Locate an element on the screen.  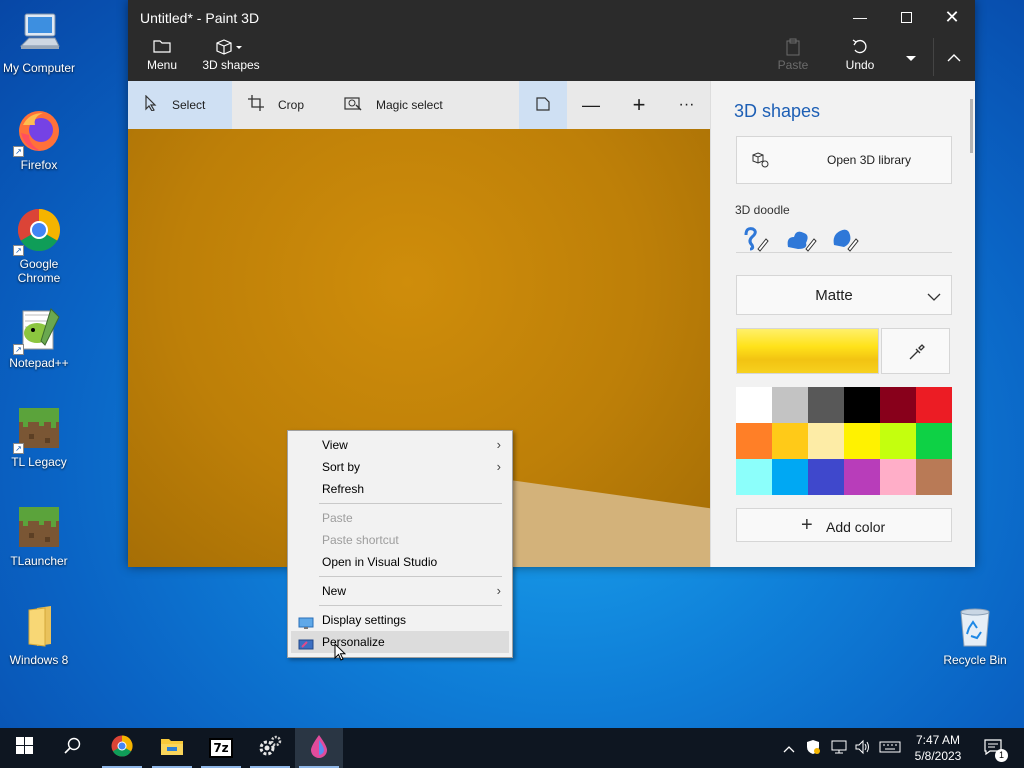
notepadpp-icon: ↗ is located at coordinates (38, 330).